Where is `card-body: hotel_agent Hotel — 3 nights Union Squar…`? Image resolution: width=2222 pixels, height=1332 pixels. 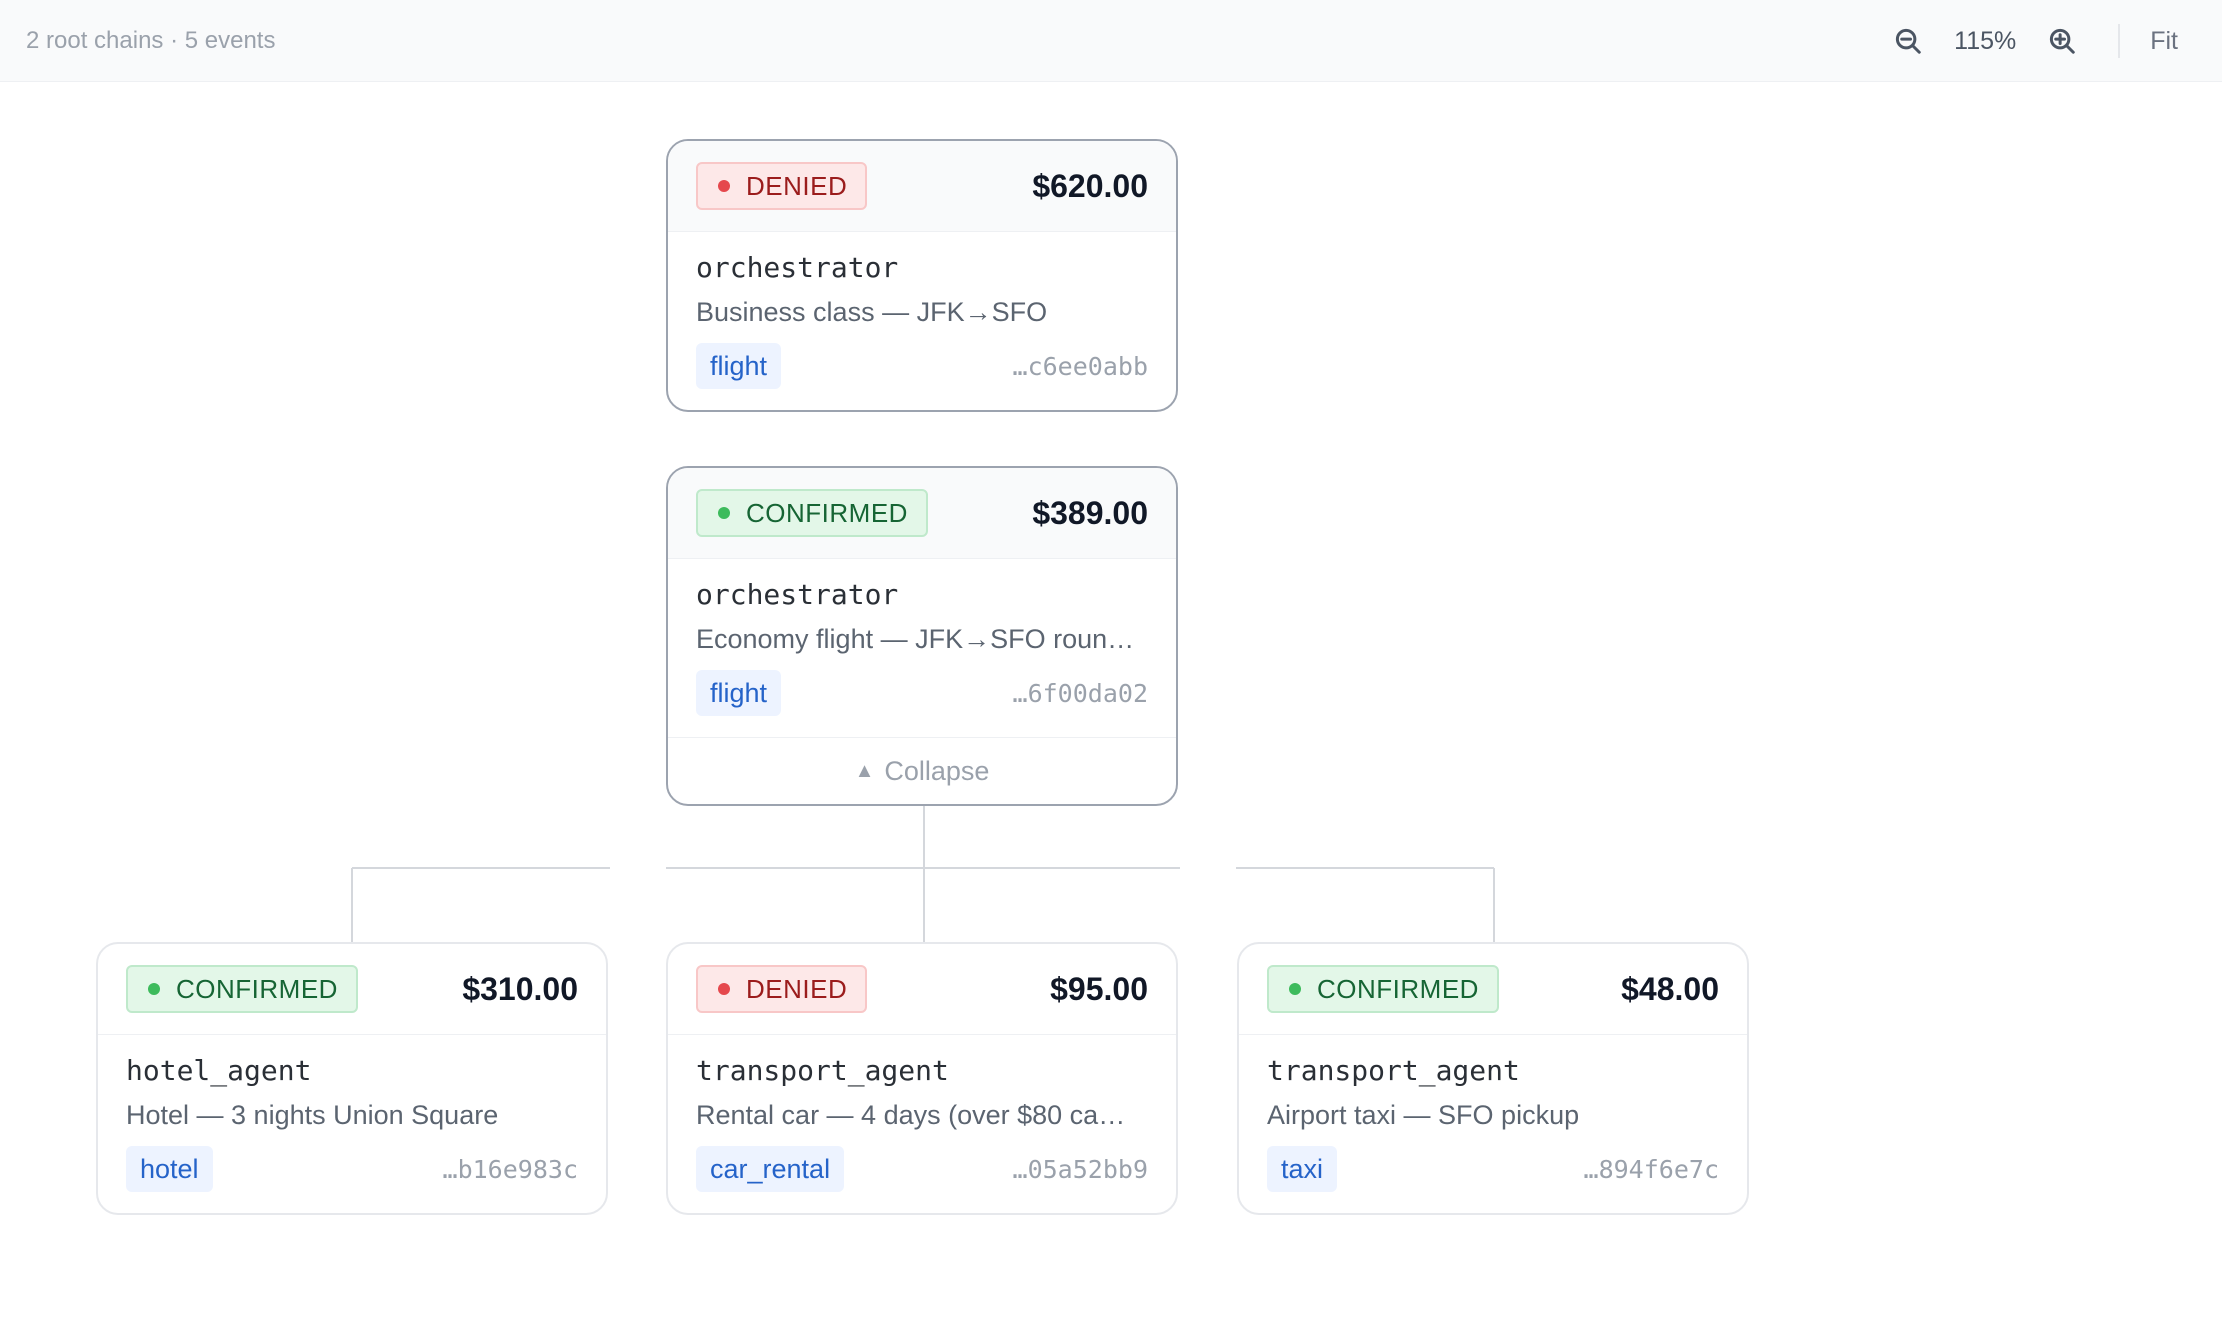
card-body: hotel_agent Hotel — 3 nights Union Squar… is located at coordinates (352, 1124).